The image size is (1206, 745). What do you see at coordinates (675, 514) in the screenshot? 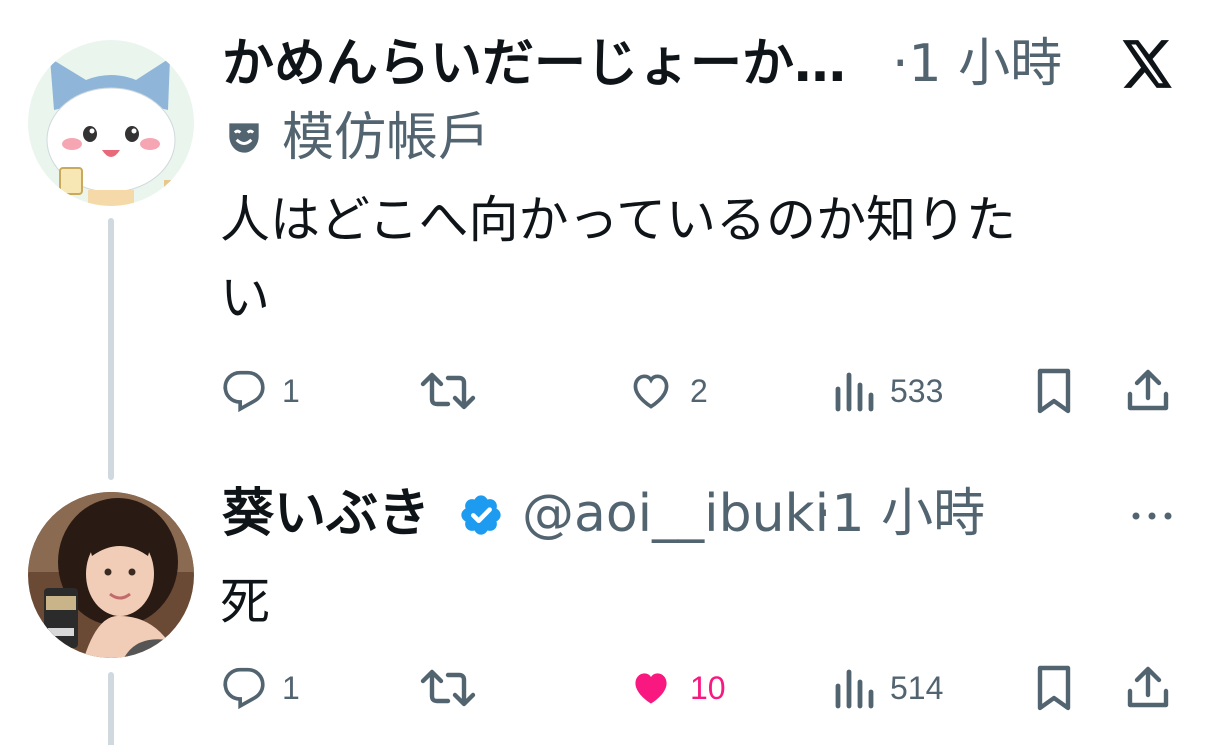
I see `user-handle: @aoi__ibuki` at bounding box center [675, 514].